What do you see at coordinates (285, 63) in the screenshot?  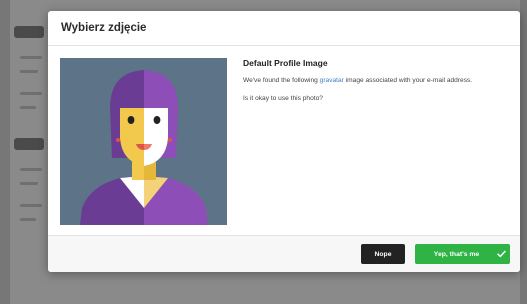 I see `content-title: Default Profile Image` at bounding box center [285, 63].